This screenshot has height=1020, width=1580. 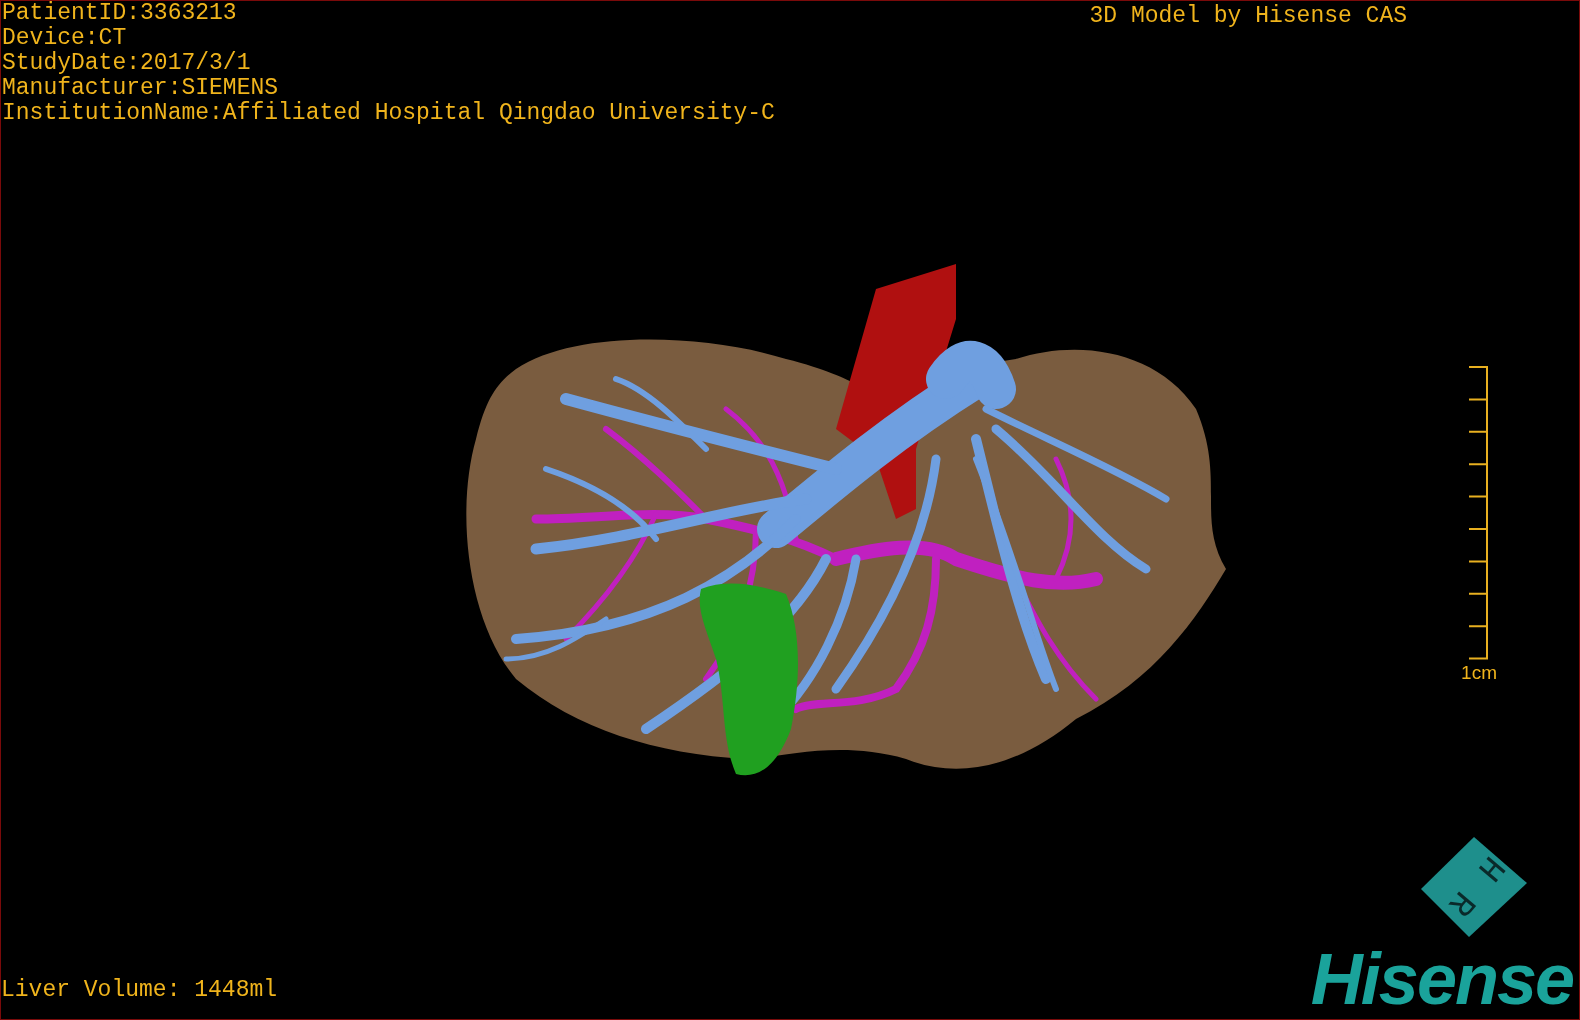 What do you see at coordinates (388, 113) in the screenshot?
I see `info-line: InstitutionName:Affiliated Hospital Qingdao University-C` at bounding box center [388, 113].